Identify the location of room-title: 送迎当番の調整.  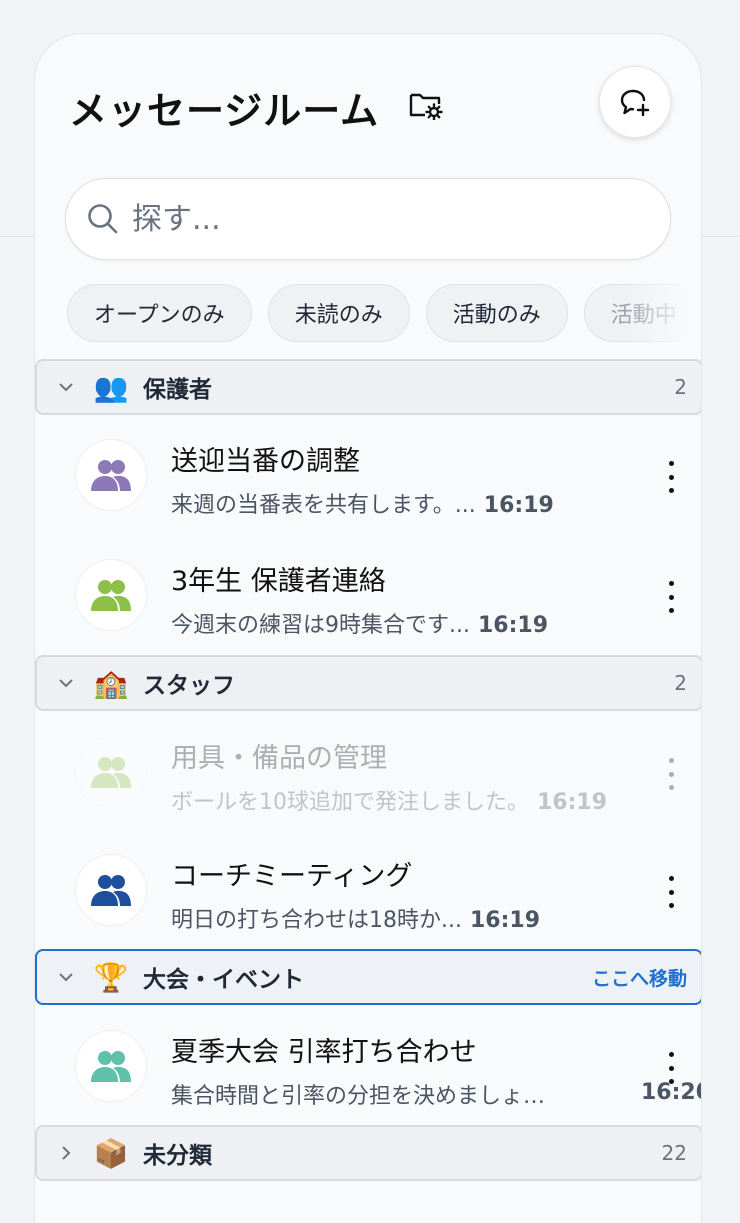
(265, 461).